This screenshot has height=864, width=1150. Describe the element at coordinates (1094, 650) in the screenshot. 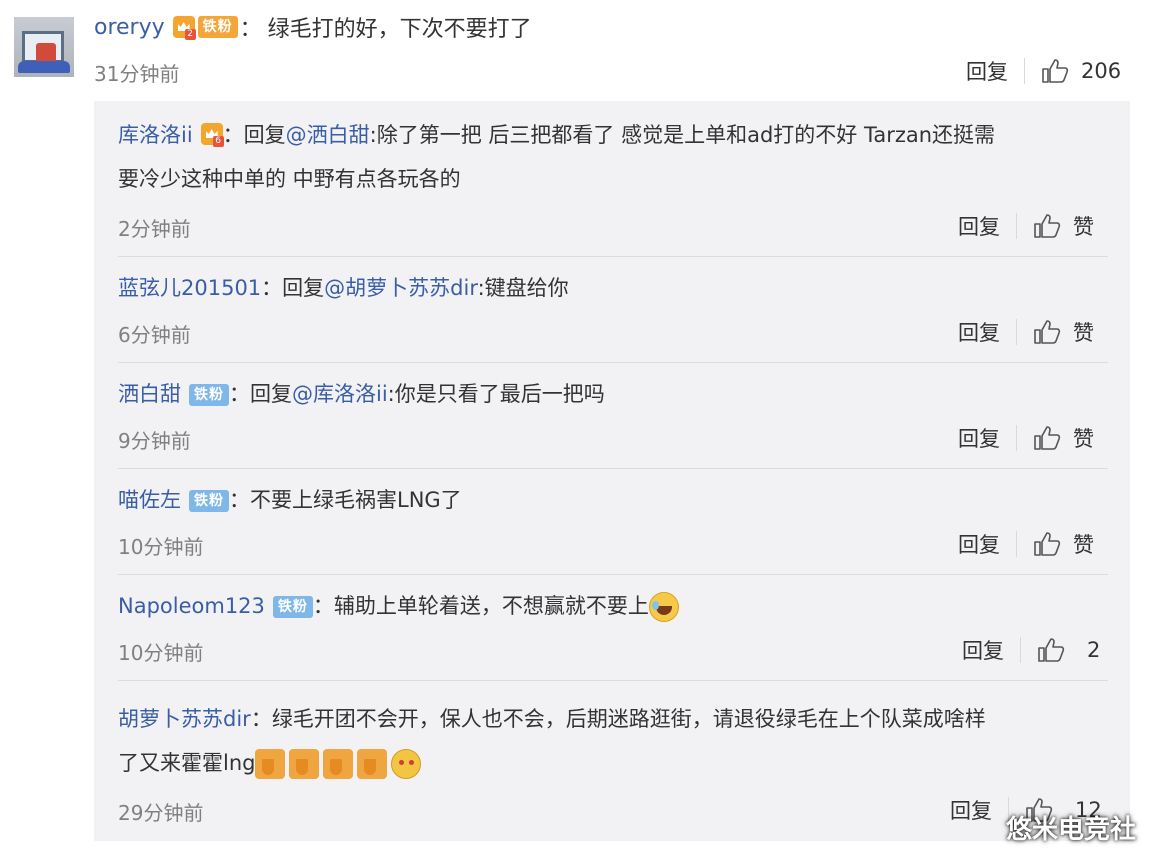

I see `like-count: 2` at that location.